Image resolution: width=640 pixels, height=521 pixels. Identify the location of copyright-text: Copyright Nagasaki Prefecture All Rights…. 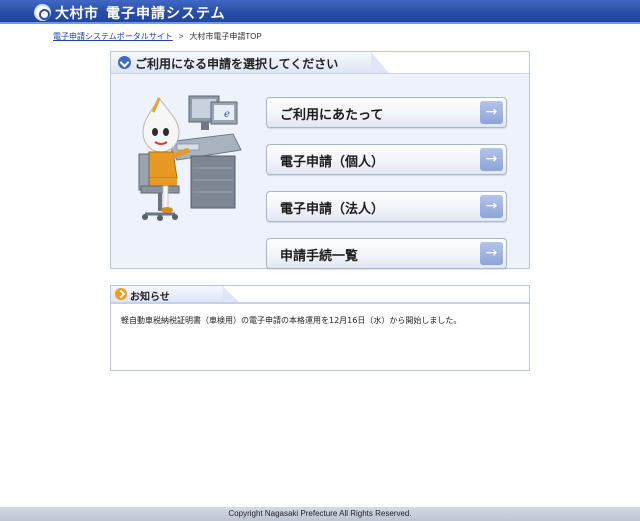
(320, 513).